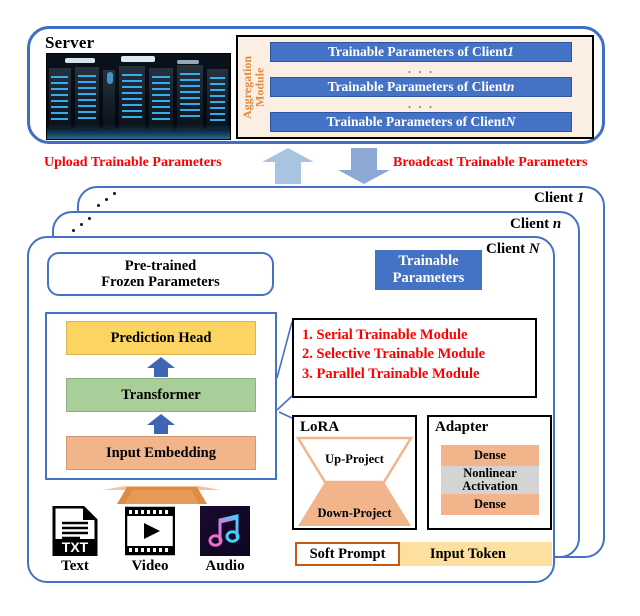 The height and width of the screenshot is (616, 640). I want to click on frozen-line-1: Pre-trained, so click(160, 265).